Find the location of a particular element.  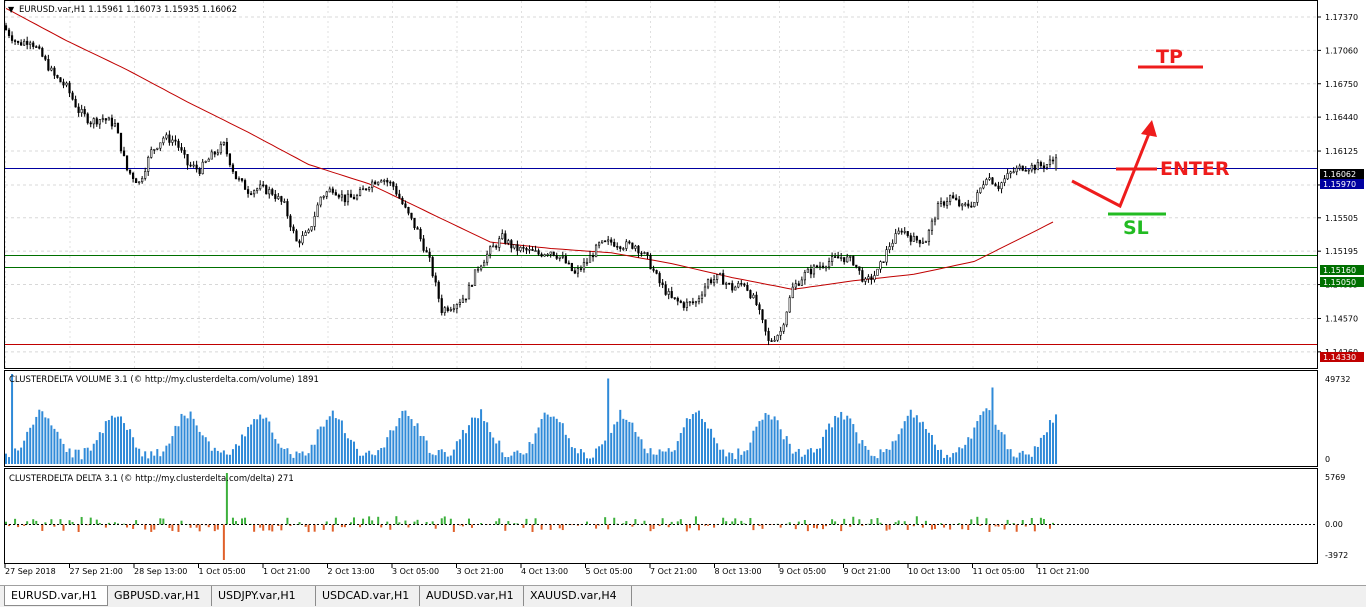

tab-usdcad-var-h1: USDCAD.var,H1 is located at coordinates (368, 596).